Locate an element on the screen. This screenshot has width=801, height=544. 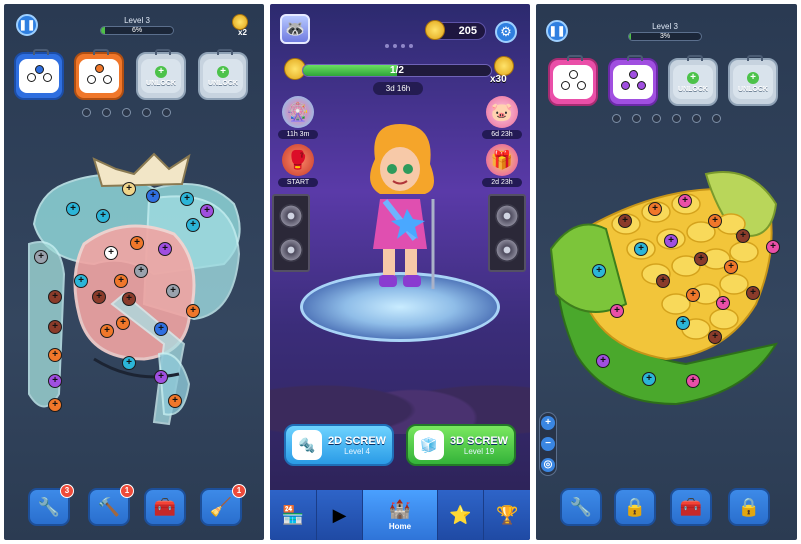
boxing-event: 🥊 START is located at coordinates (298, 165).